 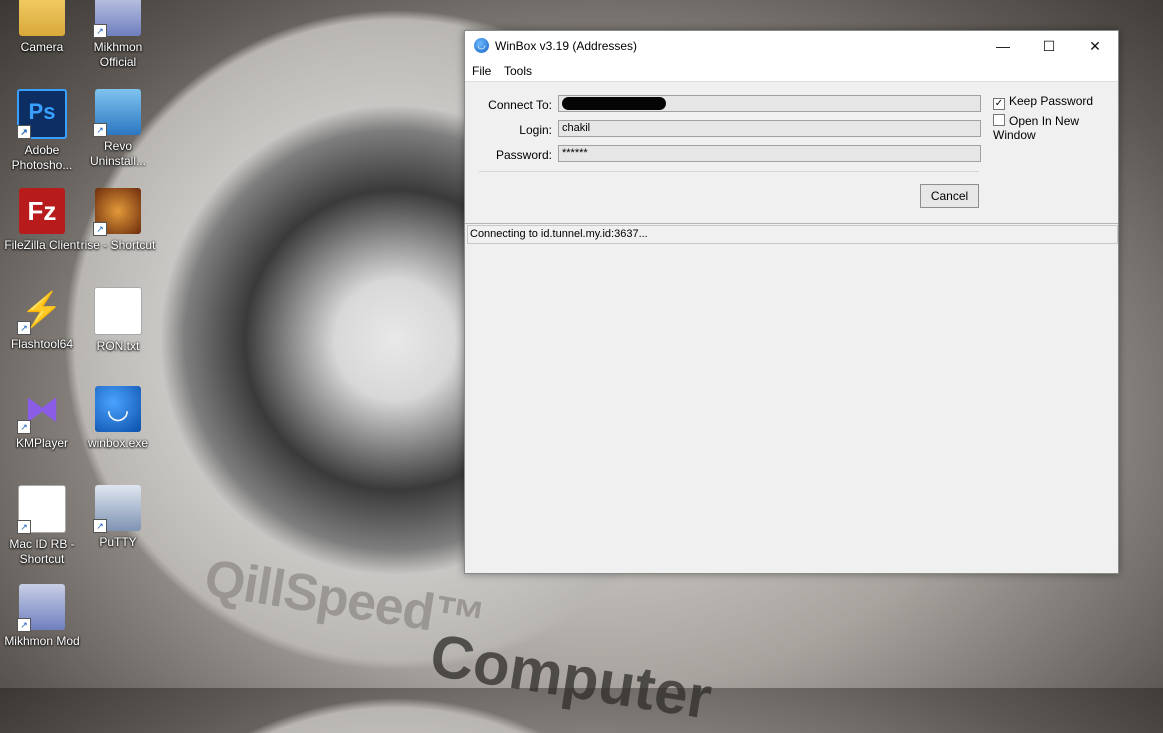 I want to click on open-in-new-window-label: Open In New Window, so click(x=1036, y=128).